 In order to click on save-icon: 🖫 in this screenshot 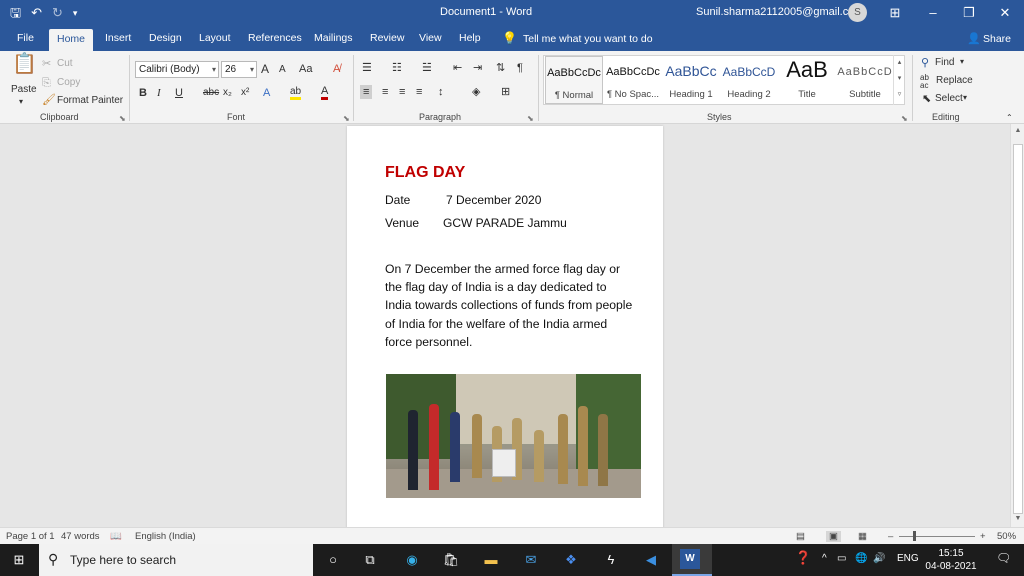, I will do `click(15, 13)`.